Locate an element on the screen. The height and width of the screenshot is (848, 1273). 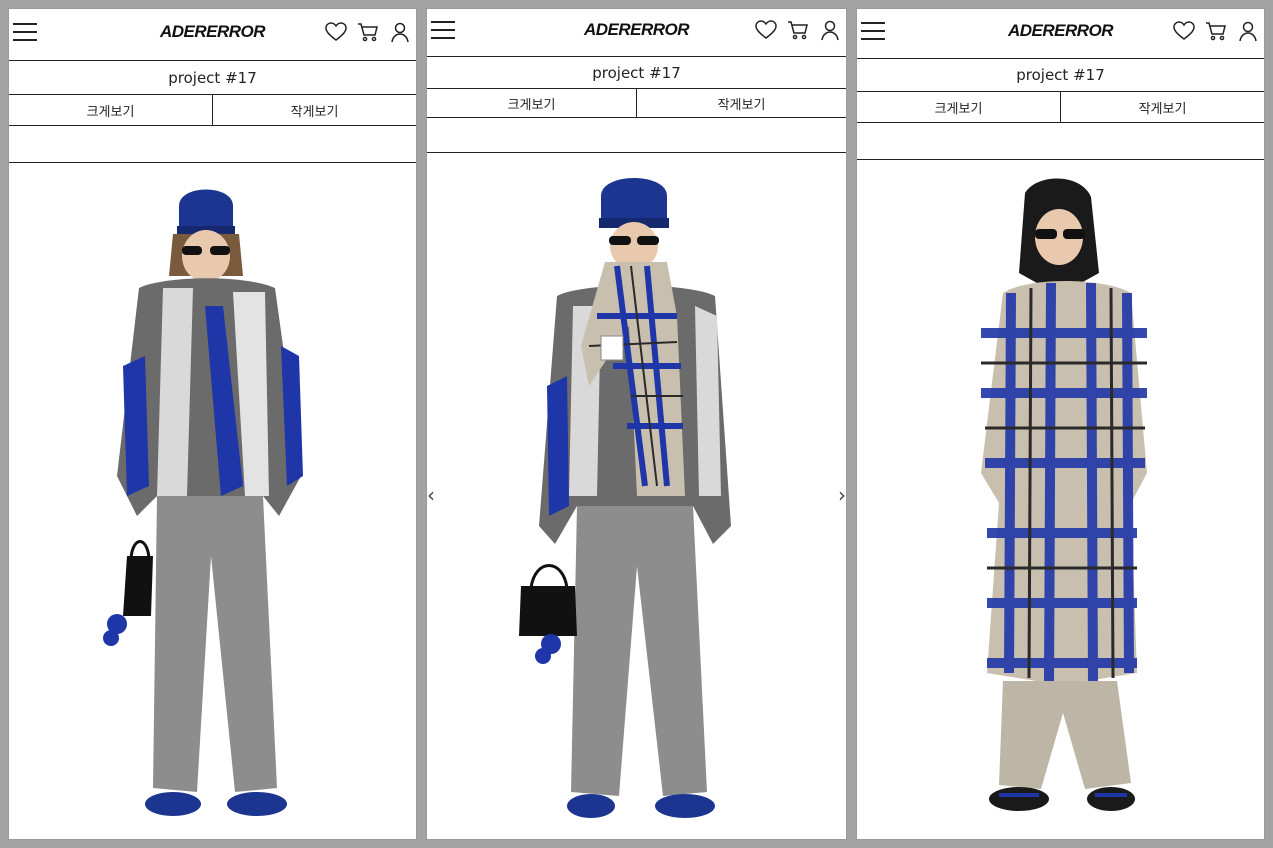
prev-arrow-icon: ‹ is located at coordinates (431, 495).